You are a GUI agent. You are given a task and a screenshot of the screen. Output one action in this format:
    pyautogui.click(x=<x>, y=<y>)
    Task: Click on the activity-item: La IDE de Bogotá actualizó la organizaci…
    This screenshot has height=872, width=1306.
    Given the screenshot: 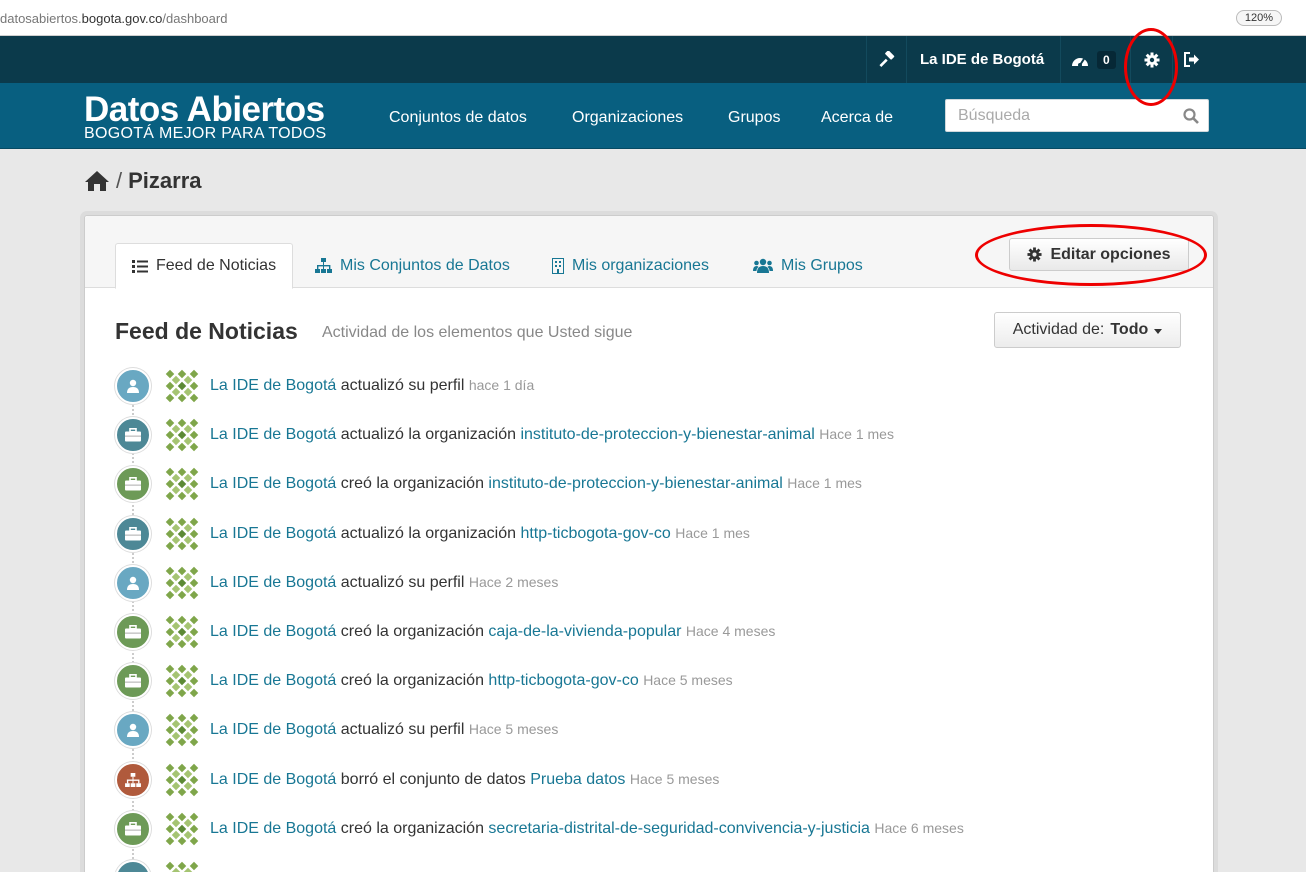 What is the action you would take?
    pyautogui.click(x=655, y=534)
    